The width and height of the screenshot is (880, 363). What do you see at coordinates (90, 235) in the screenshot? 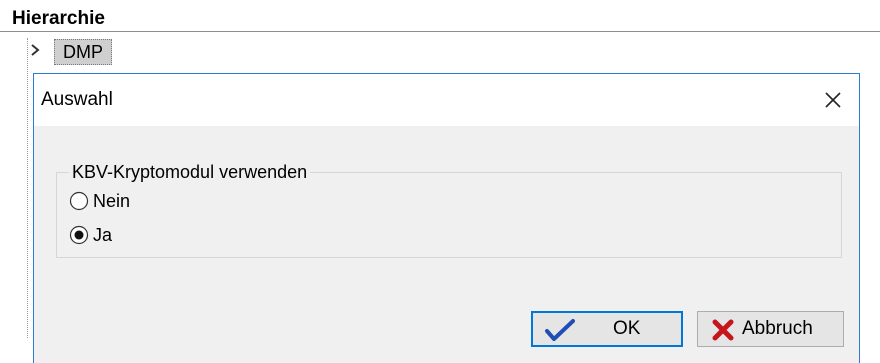
I see `radio-ja: Ja` at bounding box center [90, 235].